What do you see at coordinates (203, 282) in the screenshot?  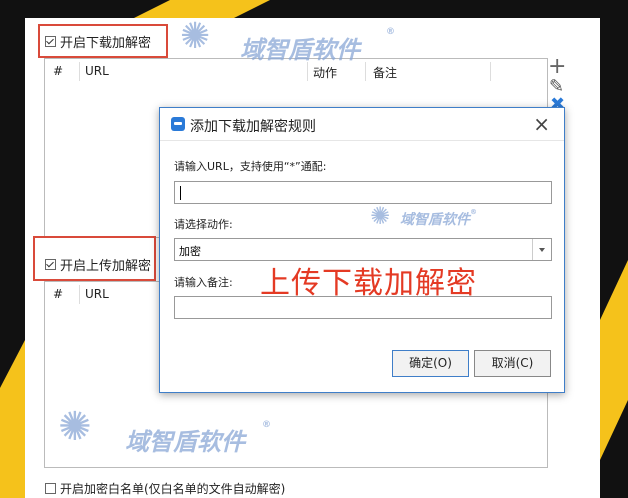 I see `note-label: 请输入备注:` at bounding box center [203, 282].